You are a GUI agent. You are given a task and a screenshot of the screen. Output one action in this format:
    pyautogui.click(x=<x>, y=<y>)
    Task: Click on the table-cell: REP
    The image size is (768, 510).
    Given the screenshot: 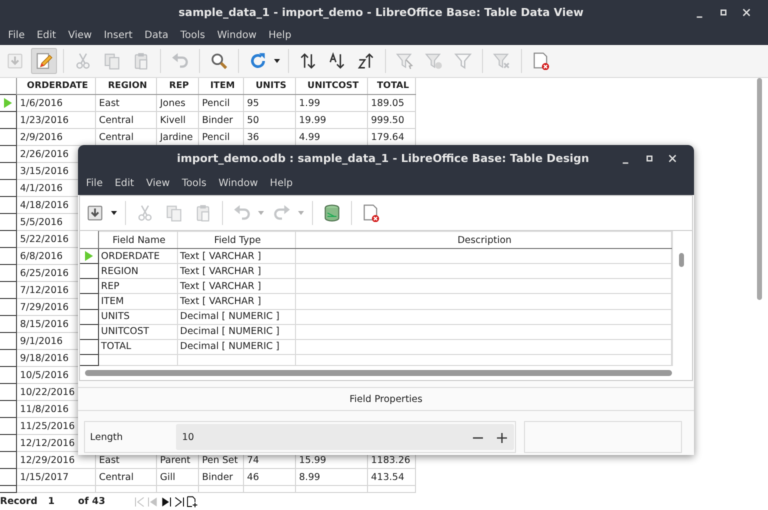 What is the action you would take?
    pyautogui.click(x=138, y=286)
    